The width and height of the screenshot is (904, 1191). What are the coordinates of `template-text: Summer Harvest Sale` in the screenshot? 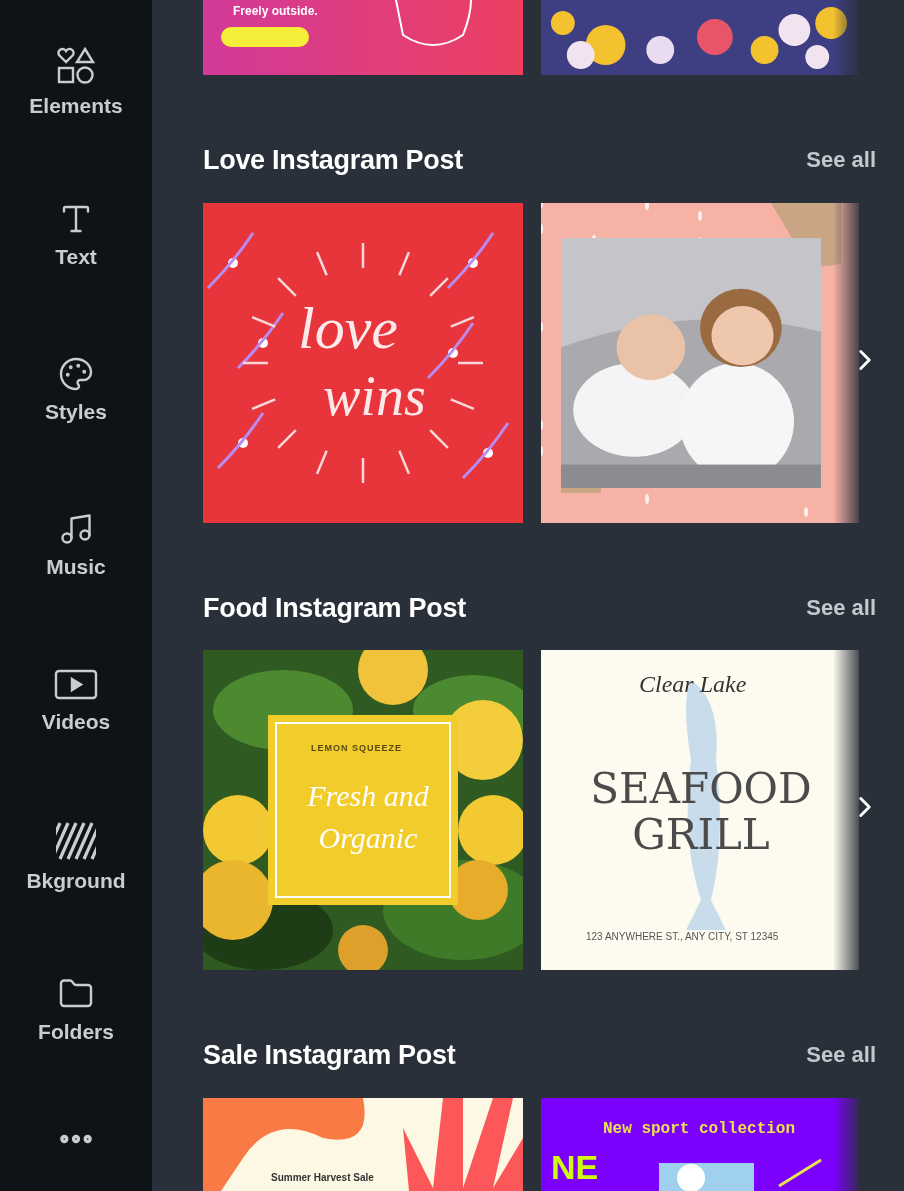 It's located at (322, 1178).